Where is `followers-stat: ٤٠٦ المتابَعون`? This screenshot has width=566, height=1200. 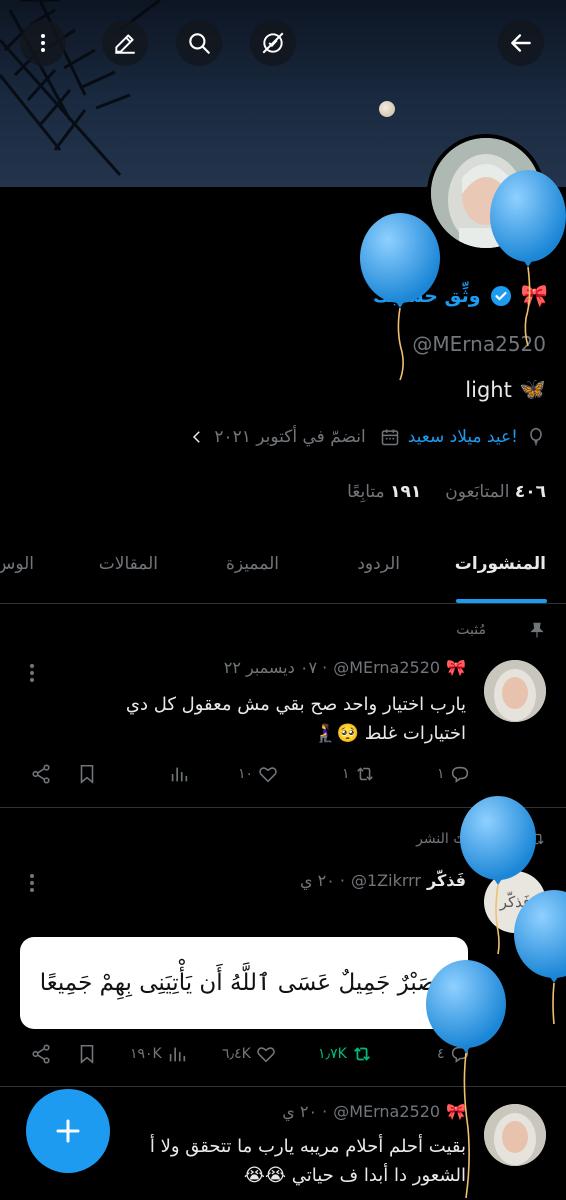
followers-stat: ٤٠٦ المتابَعون is located at coordinates (495, 492).